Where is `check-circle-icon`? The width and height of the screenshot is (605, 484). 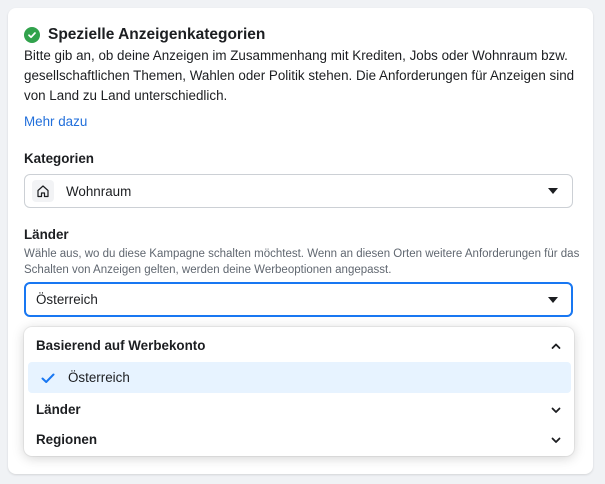 check-circle-icon is located at coordinates (32, 35).